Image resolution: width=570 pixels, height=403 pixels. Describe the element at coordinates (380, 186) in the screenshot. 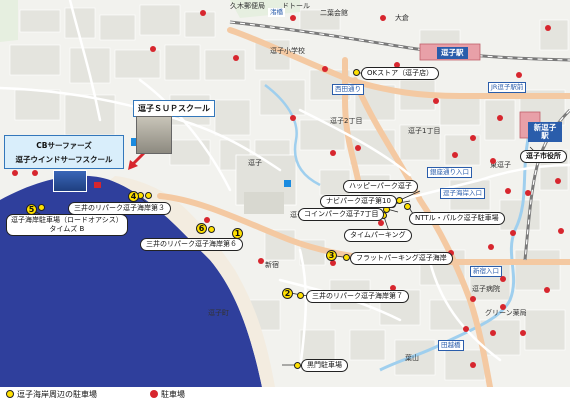

I see `tag-happy-park: ハッピーパーク逗子` at that location.